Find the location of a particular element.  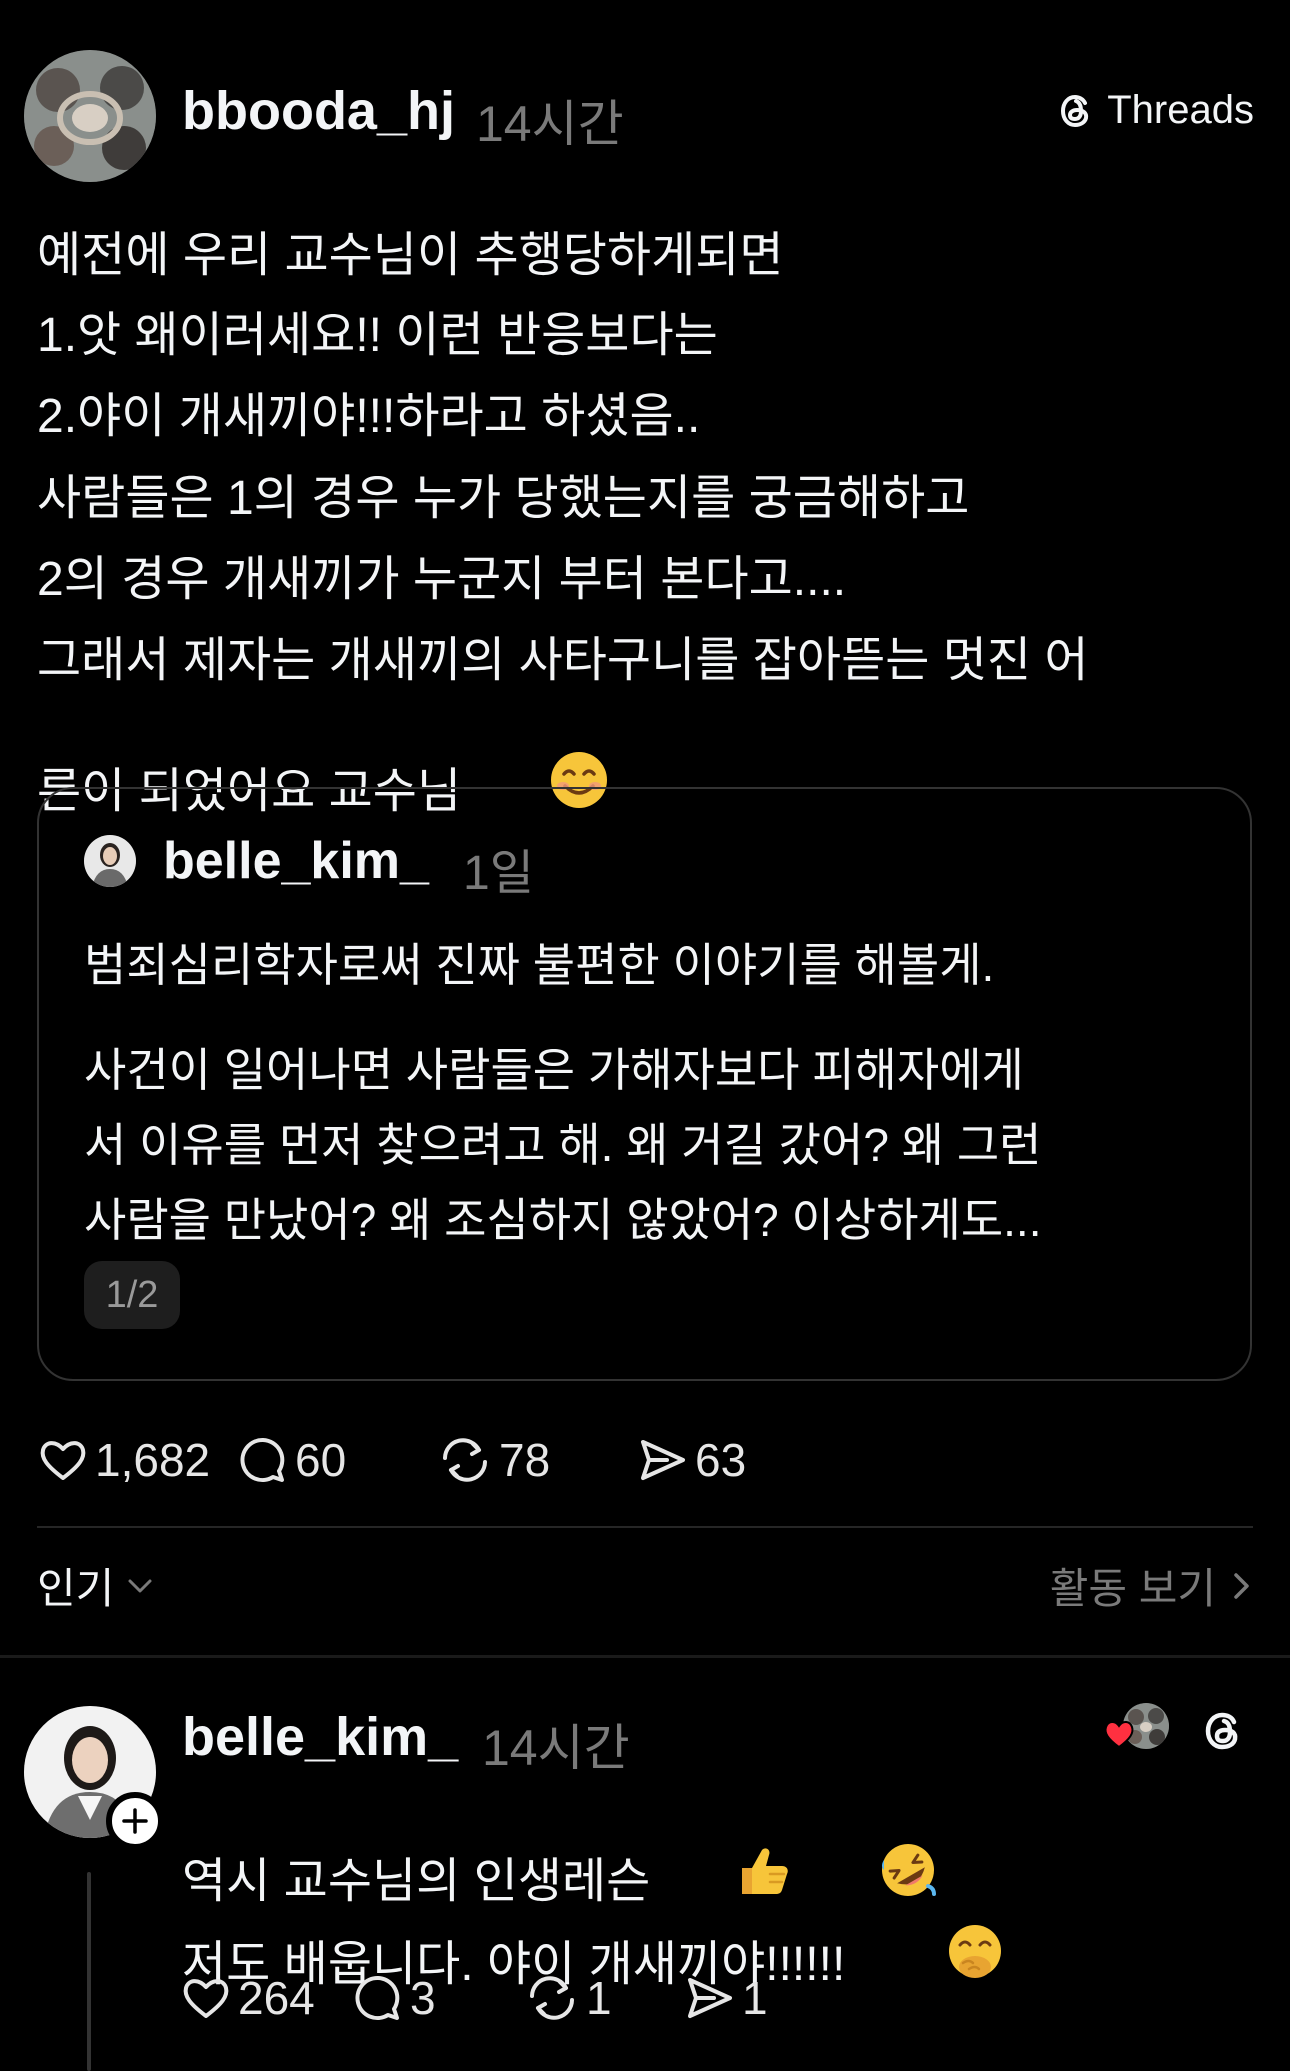

reply-share-button: 1 is located at coordinates (764, 1998).